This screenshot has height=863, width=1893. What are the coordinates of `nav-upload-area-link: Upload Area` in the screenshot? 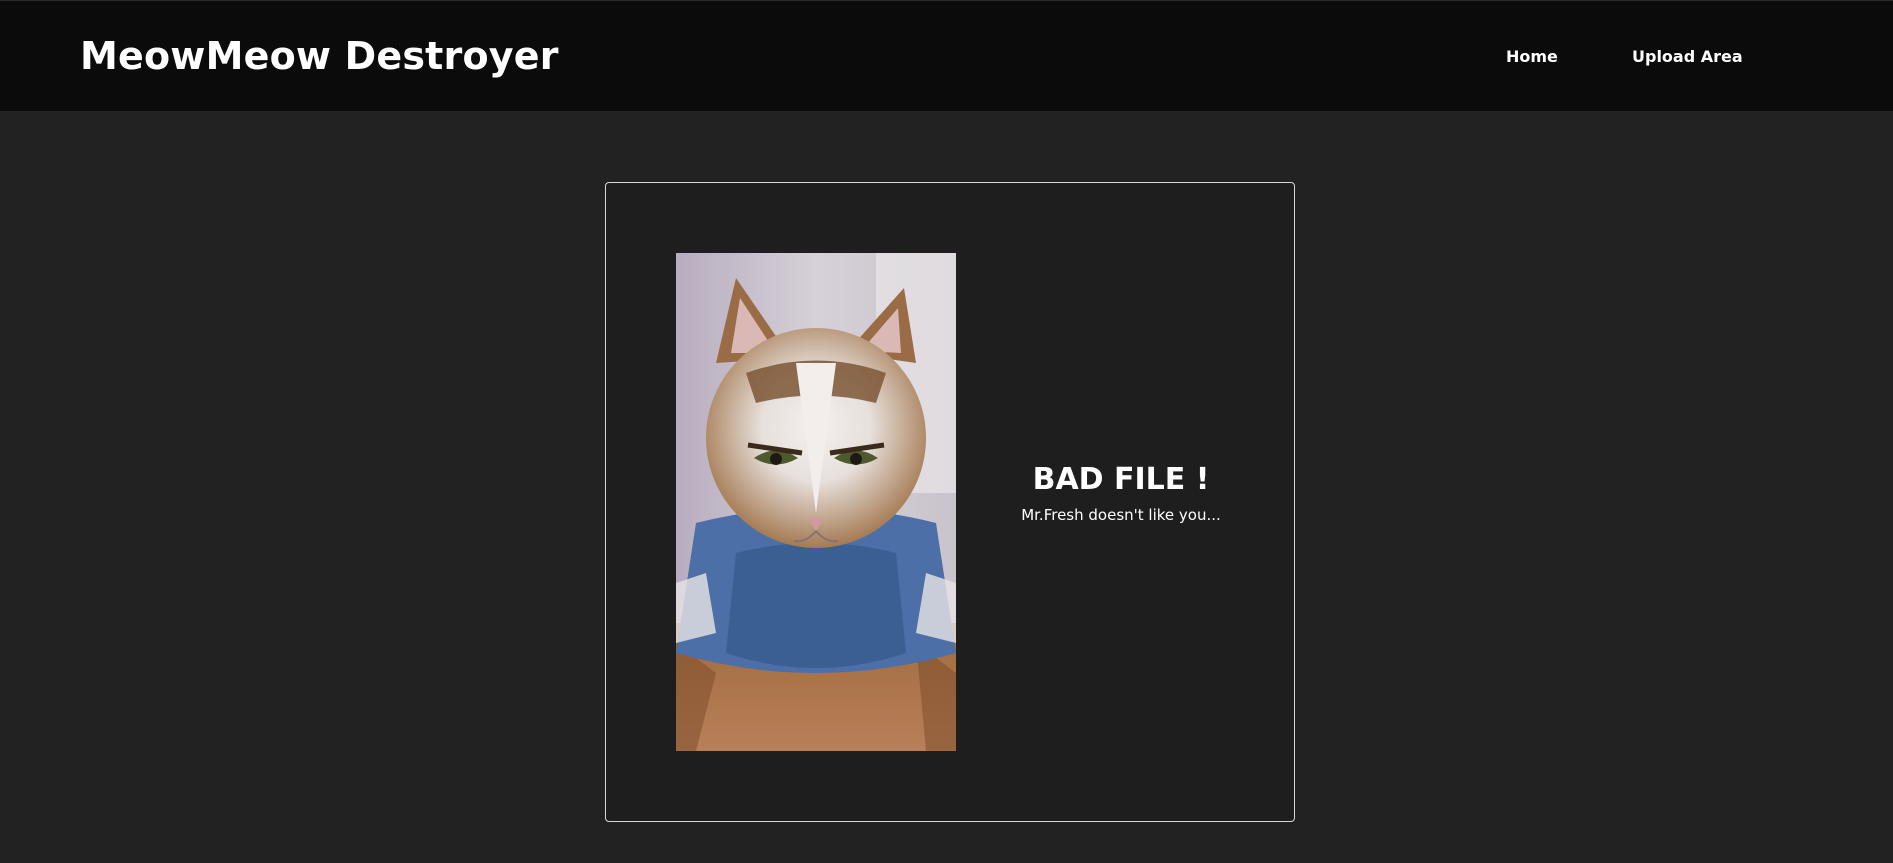 It's located at (1687, 56).